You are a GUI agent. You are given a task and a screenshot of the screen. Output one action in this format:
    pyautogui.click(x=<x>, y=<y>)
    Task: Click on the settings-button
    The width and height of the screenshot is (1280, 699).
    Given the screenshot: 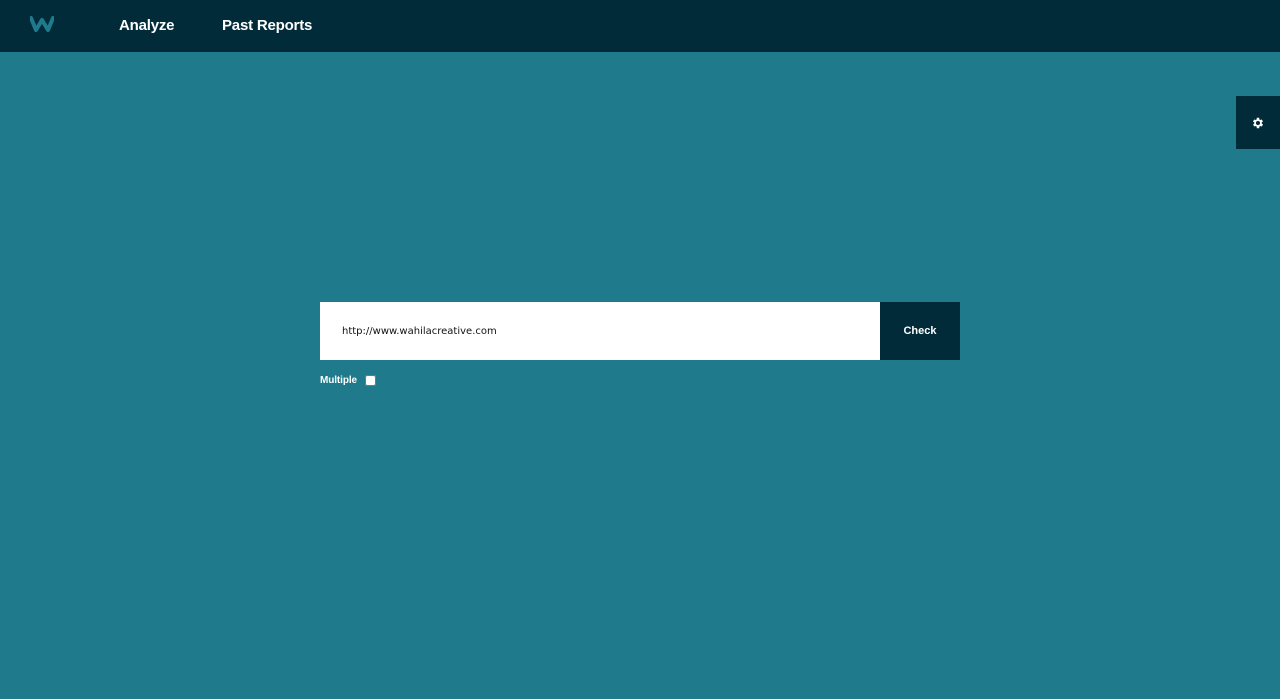 What is the action you would take?
    pyautogui.click(x=1258, y=122)
    